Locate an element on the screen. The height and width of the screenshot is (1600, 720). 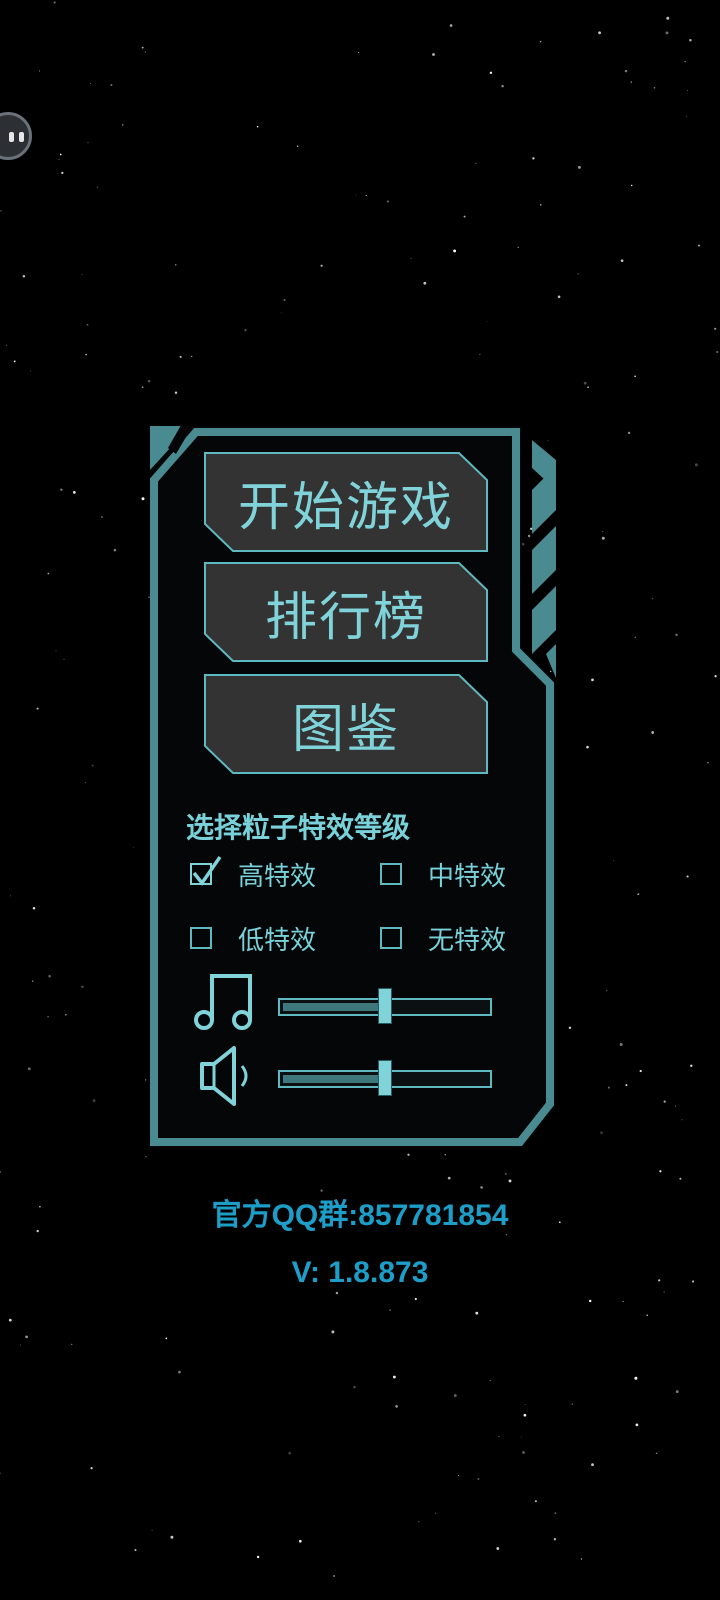
version-text: V: 1.8.873 is located at coordinates (360, 1272).